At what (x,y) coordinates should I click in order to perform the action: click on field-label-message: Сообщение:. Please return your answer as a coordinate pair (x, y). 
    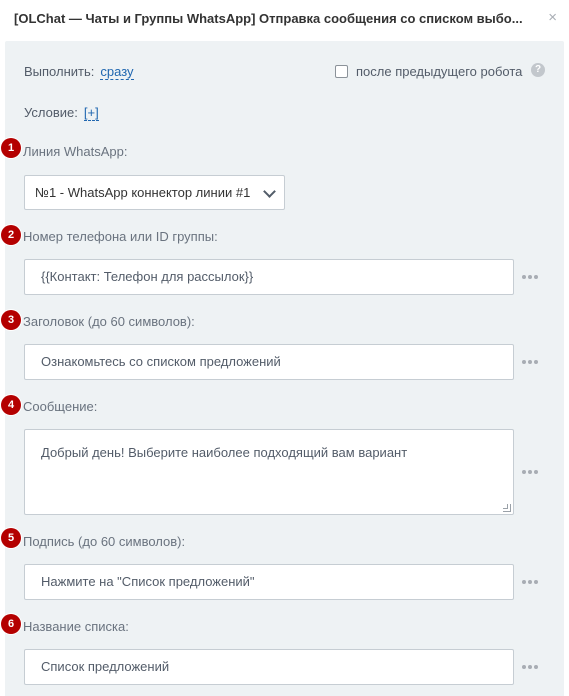
    Looking at the image, I should click on (60, 406).